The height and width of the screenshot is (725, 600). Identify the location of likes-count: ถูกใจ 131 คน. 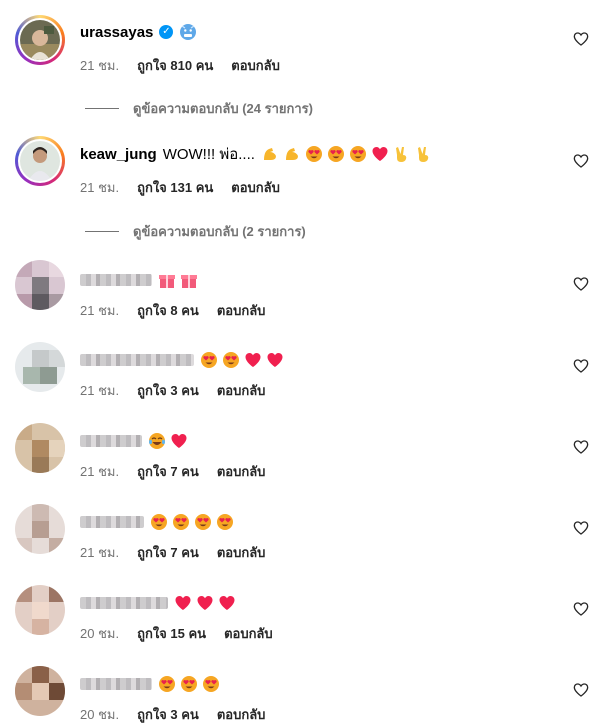
(175, 187).